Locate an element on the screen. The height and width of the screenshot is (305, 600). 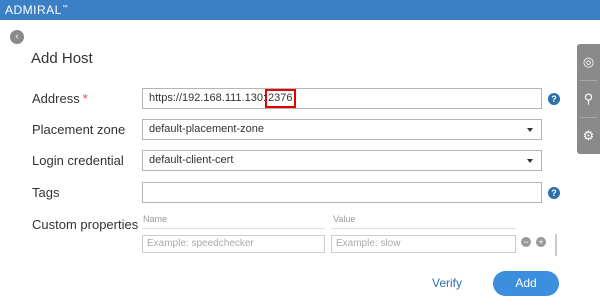
add-property-icon: + is located at coordinates (541, 242).